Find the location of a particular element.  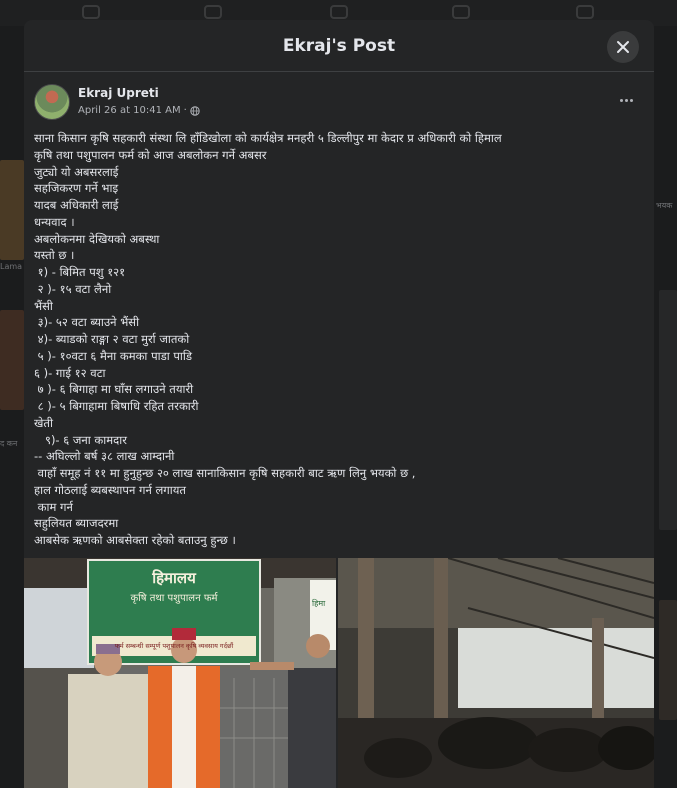

background-left-label-2: द कन is located at coordinates (9, 443).